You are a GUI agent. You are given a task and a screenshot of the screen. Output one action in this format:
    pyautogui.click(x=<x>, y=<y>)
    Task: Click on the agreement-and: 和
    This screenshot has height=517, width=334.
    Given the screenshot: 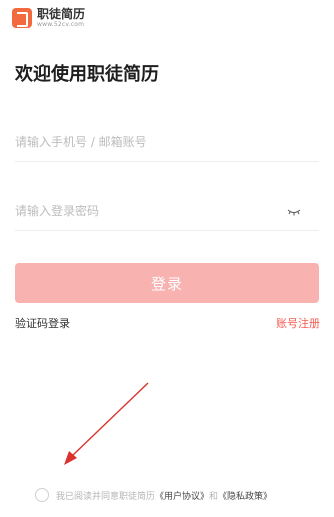 What is the action you would take?
    pyautogui.click(x=214, y=496)
    